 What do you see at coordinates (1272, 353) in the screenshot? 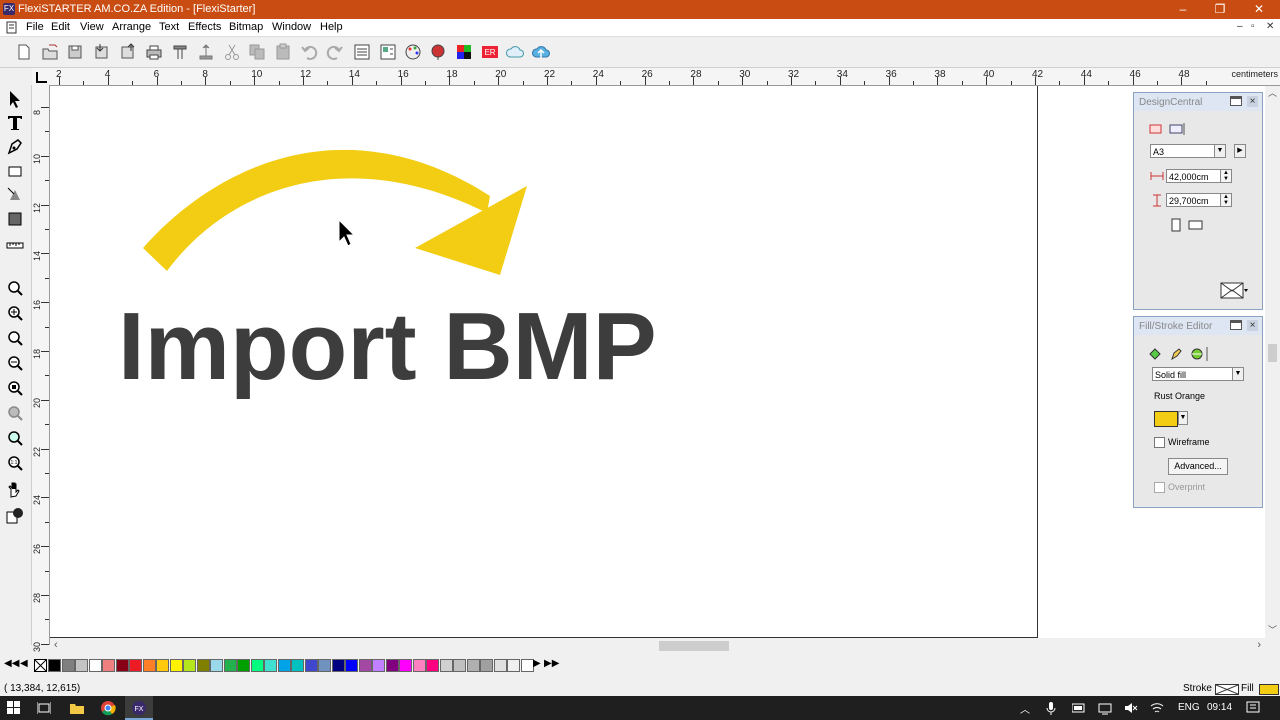
I see `vertical-scroll-thumb` at bounding box center [1272, 353].